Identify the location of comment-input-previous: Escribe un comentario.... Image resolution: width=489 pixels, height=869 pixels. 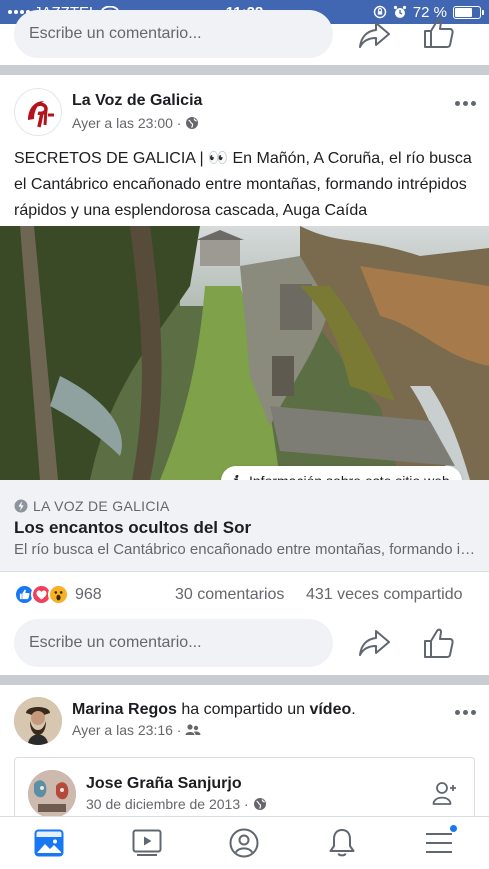
(173, 34).